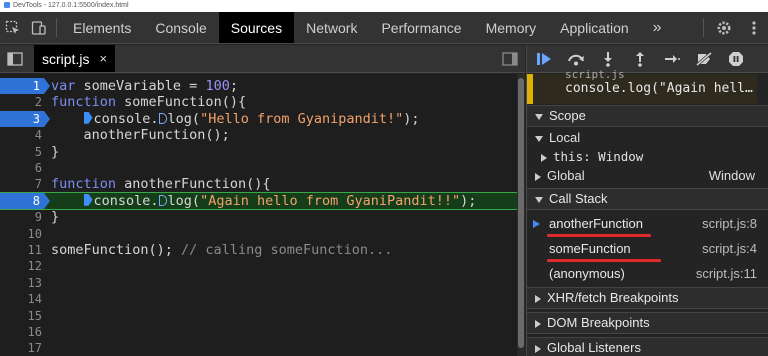 The height and width of the screenshot is (356, 768). I want to click on line-number: 10, so click(23, 234).